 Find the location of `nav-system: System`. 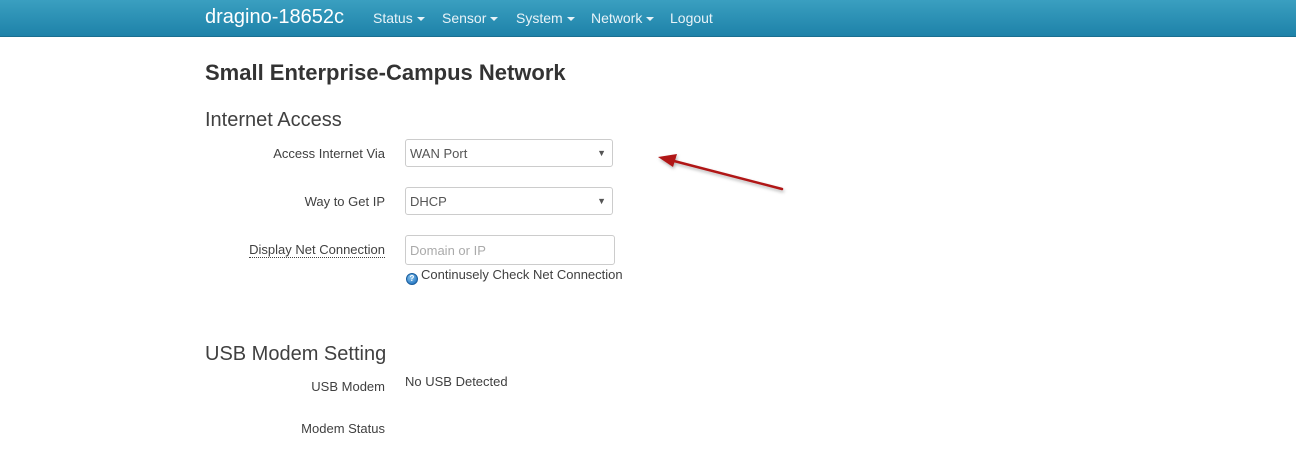

nav-system: System is located at coordinates (545, 18).